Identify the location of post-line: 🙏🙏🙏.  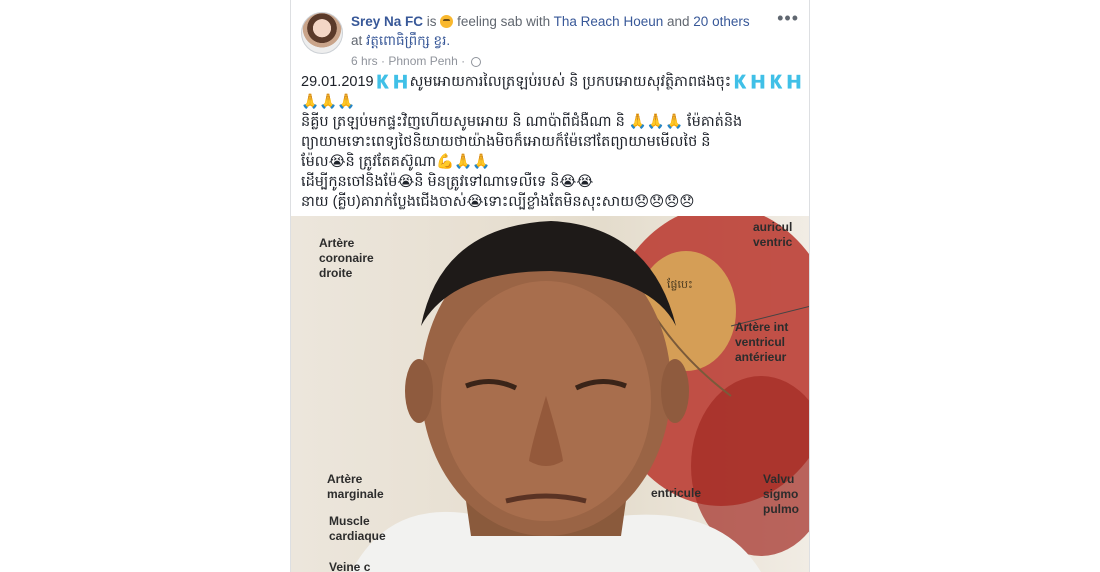
(328, 102).